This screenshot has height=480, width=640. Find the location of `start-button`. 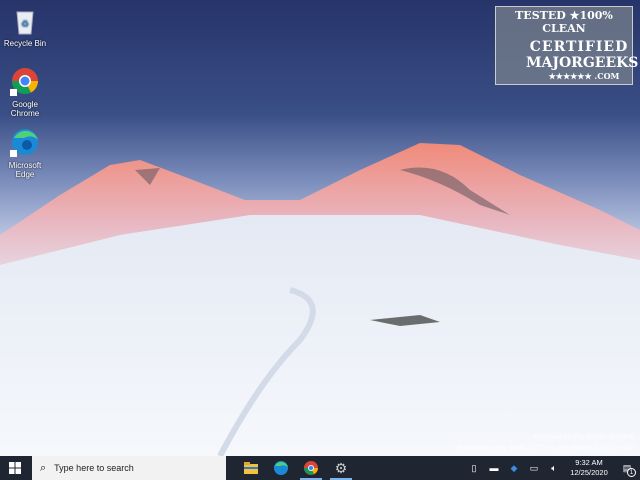

start-button is located at coordinates (15, 468).